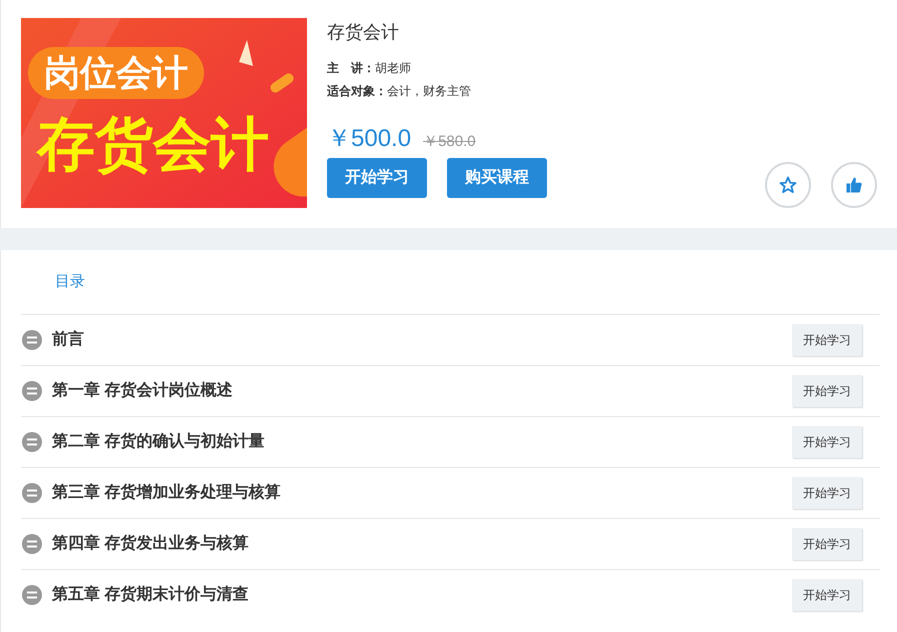 The image size is (897, 632). Describe the element at coordinates (363, 32) in the screenshot. I see `course-title: 存货会计` at that location.